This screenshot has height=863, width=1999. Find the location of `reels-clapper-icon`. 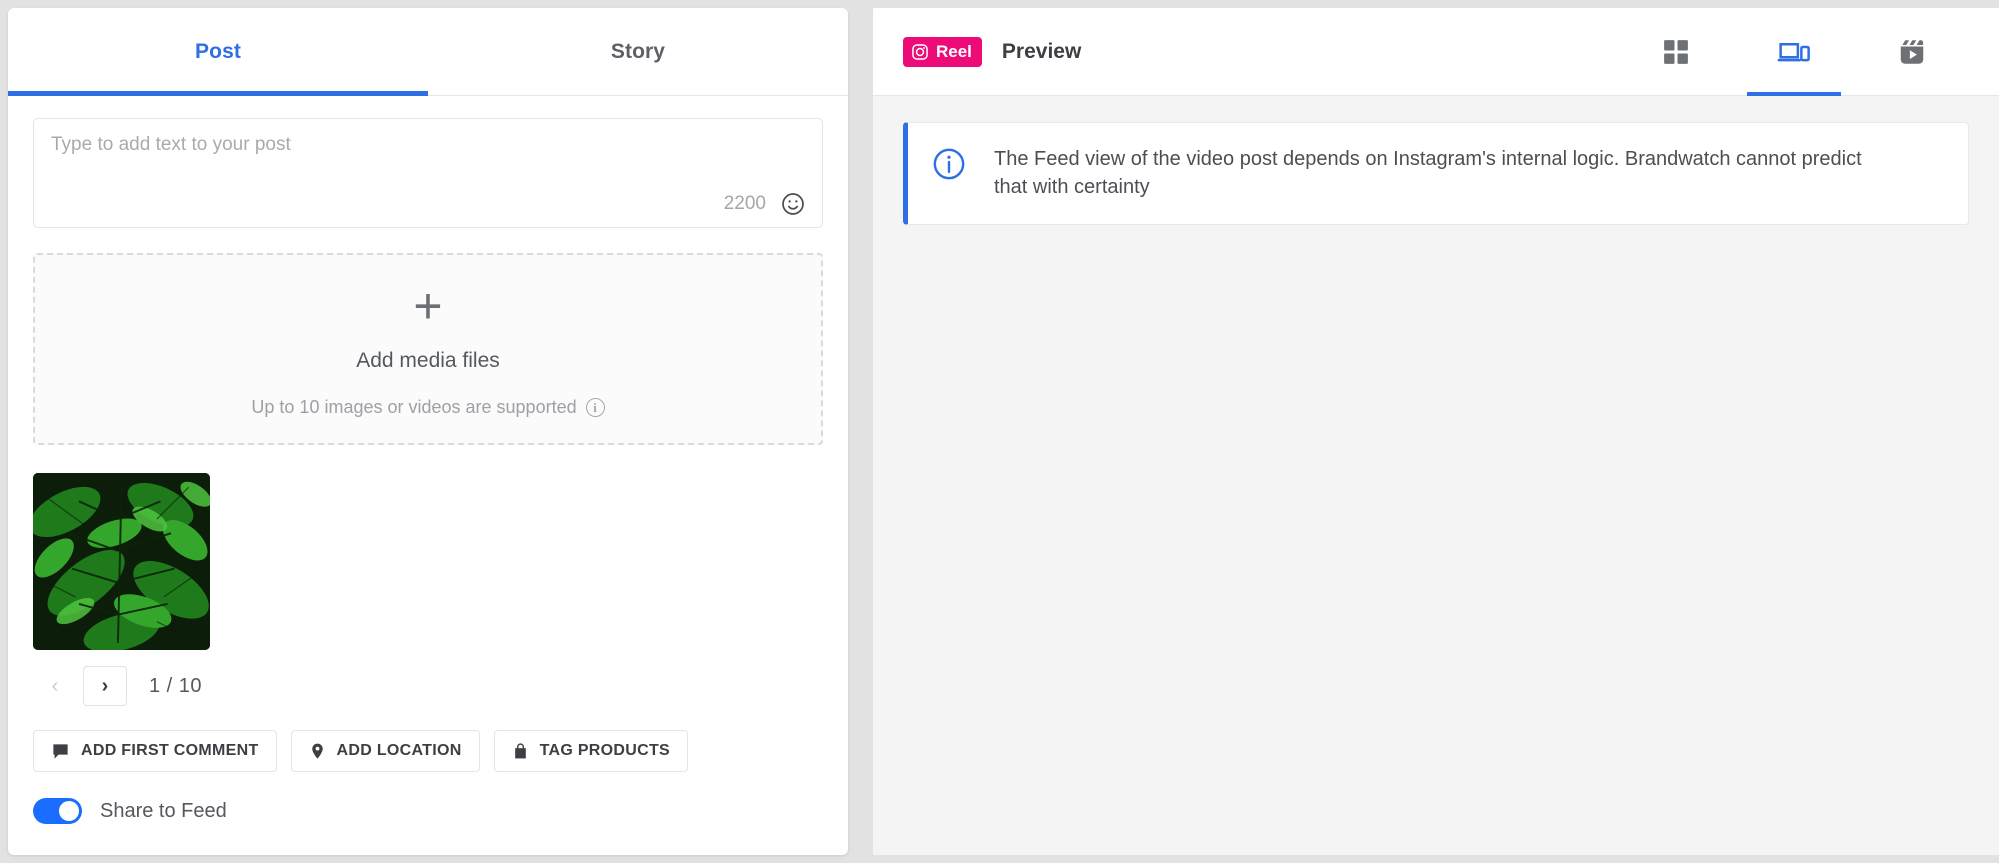

reels-clapper-icon is located at coordinates (1912, 52).